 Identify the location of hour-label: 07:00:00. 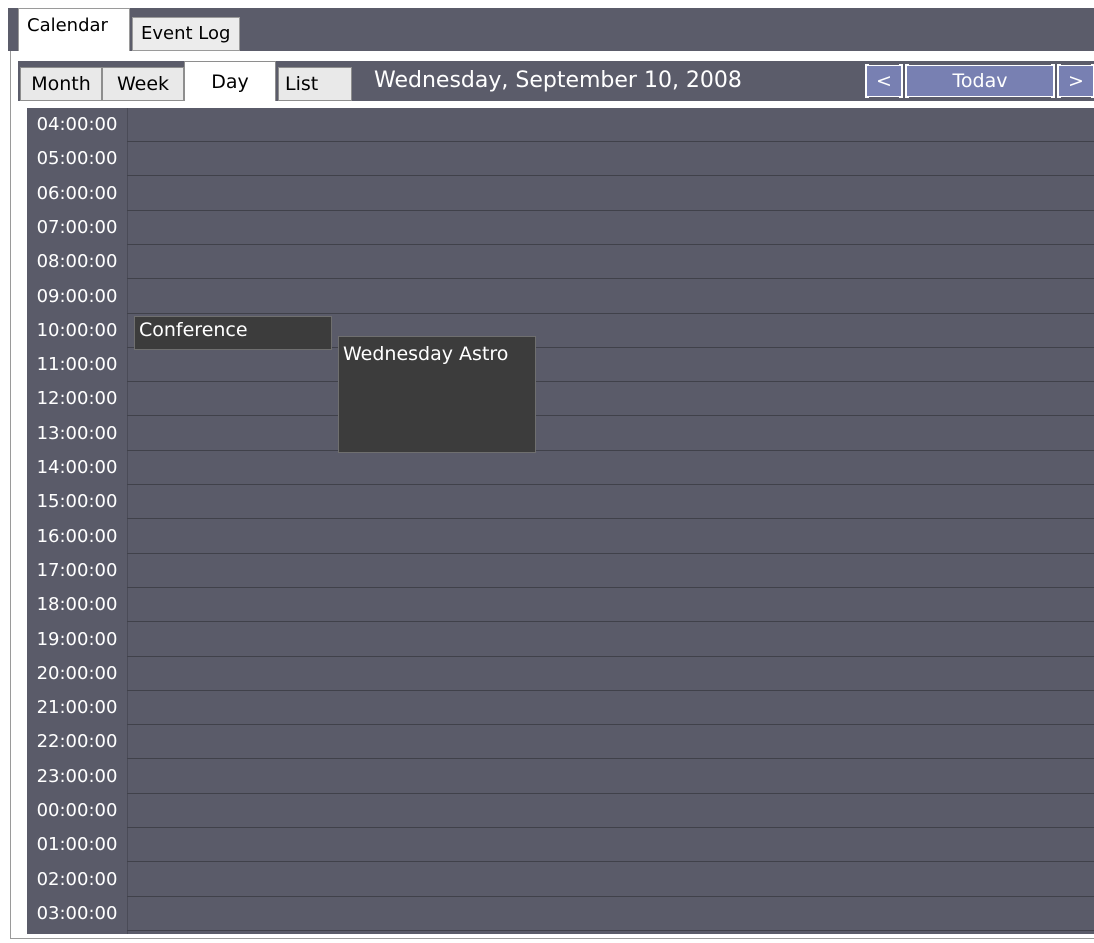
(77, 227).